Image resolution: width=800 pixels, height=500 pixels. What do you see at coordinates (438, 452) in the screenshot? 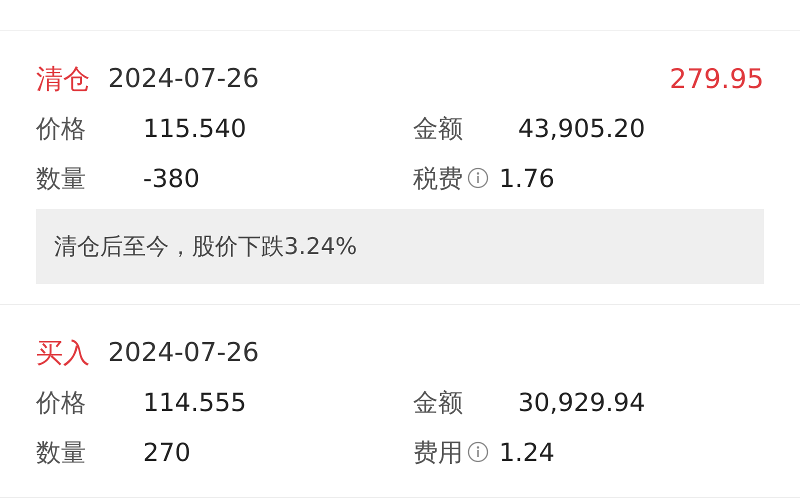
I see `field-label: 费用` at bounding box center [438, 452].